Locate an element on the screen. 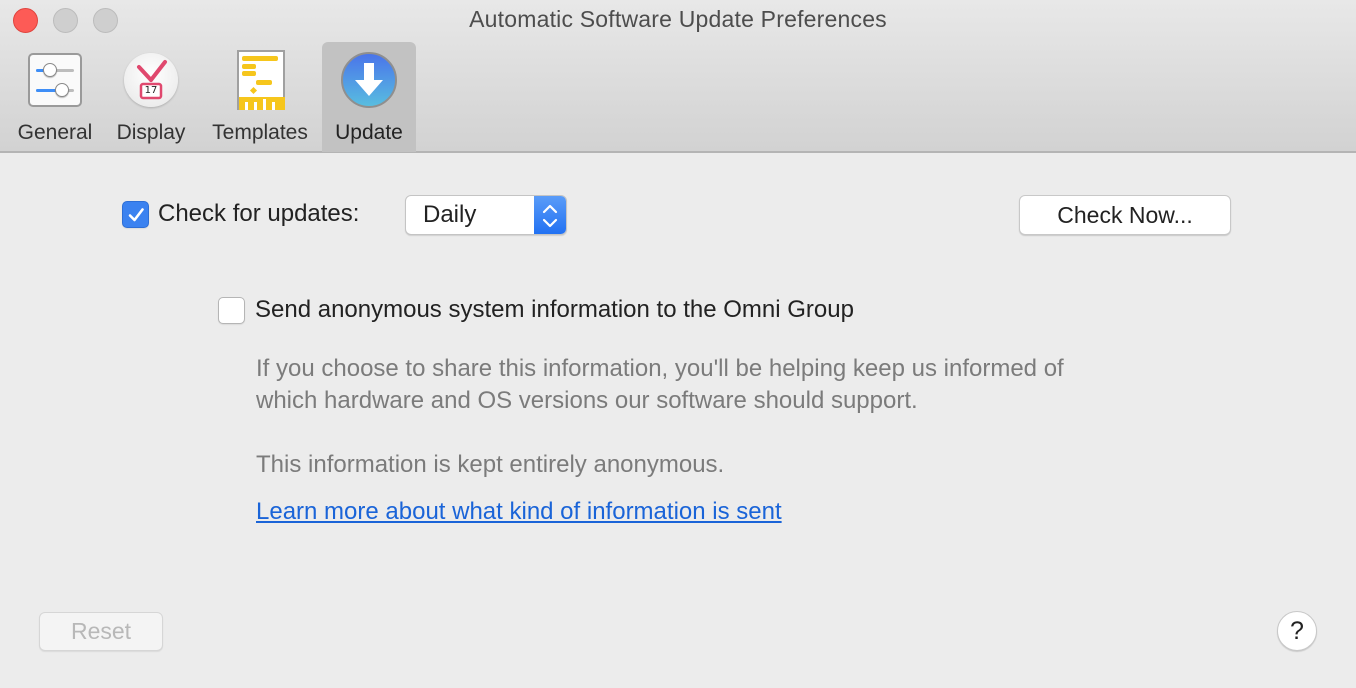 The height and width of the screenshot is (688, 1356). calendar-badge: 17 is located at coordinates (151, 90).